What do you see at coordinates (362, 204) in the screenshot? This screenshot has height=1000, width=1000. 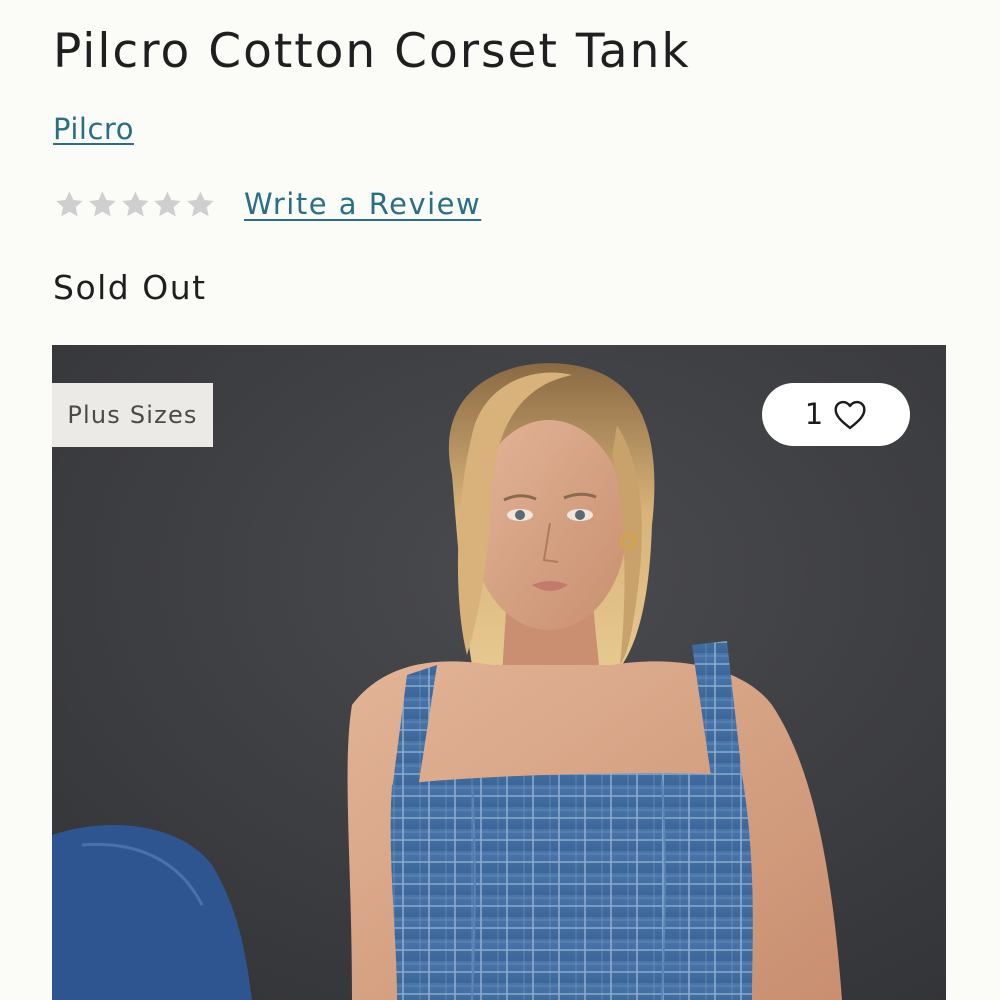 I see `write-review-link: Write a Review` at bounding box center [362, 204].